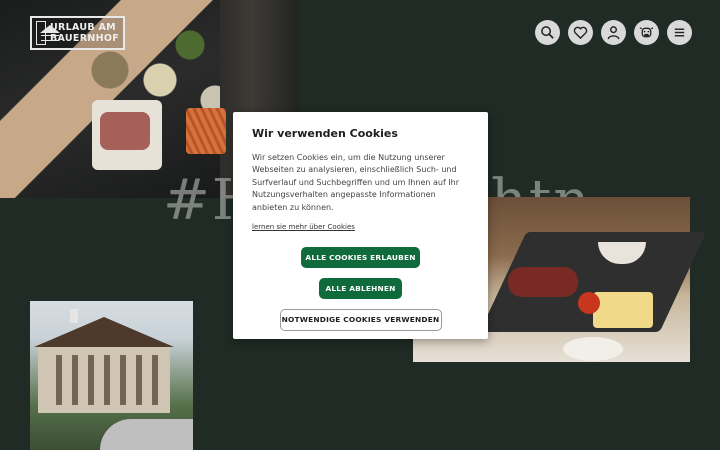 The height and width of the screenshot is (450, 720). Describe the element at coordinates (360, 258) in the screenshot. I see `allow-all-cookies-button: ALLE COOKIES ERLAUBEN` at that location.